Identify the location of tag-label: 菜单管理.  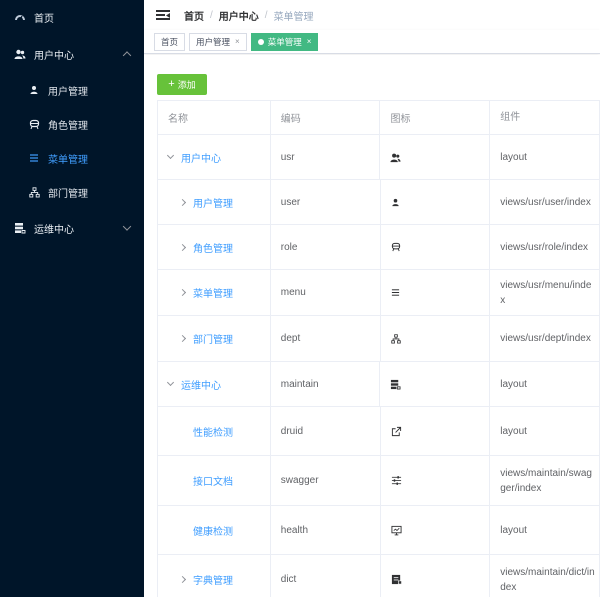
(284, 41).